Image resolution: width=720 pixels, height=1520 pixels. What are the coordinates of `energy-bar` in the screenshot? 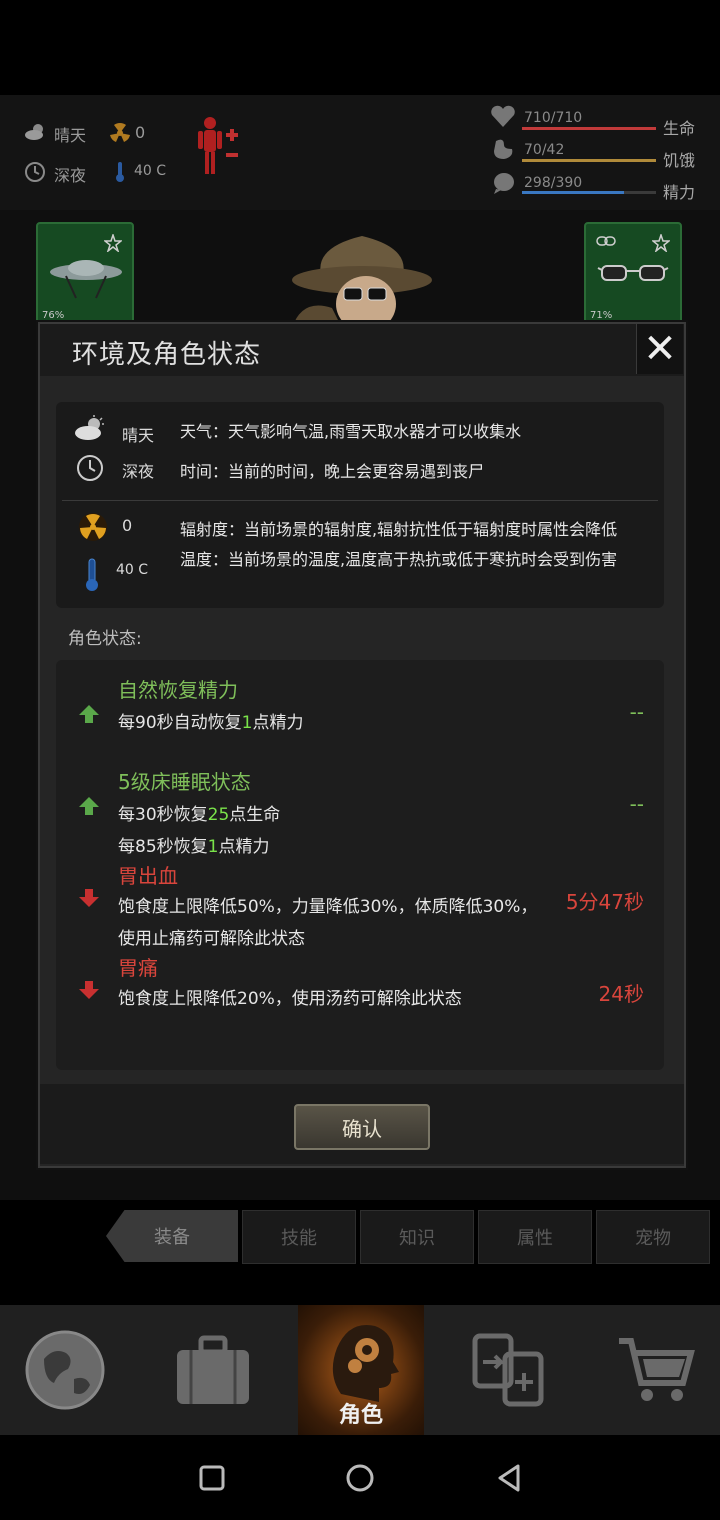 It's located at (589, 192).